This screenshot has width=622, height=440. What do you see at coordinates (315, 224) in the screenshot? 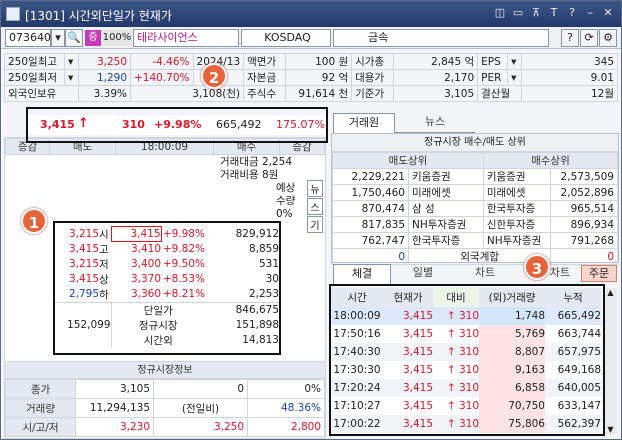
I see `etc-button: 기` at bounding box center [315, 224].